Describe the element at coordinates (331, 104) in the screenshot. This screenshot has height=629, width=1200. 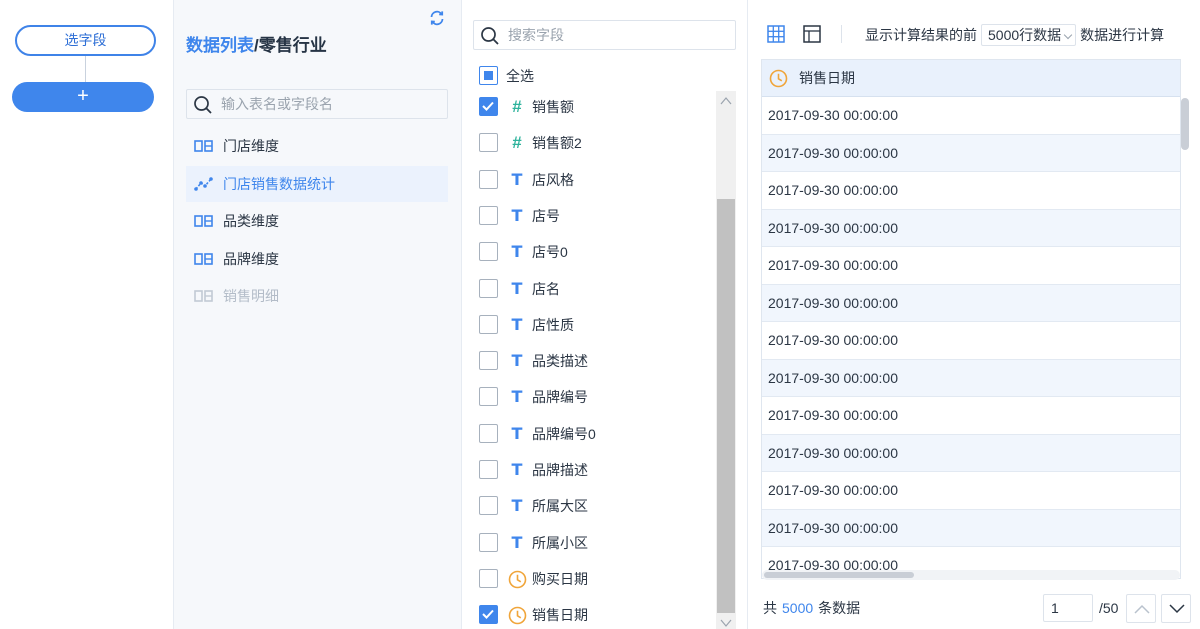
I see `table-search-input` at that location.